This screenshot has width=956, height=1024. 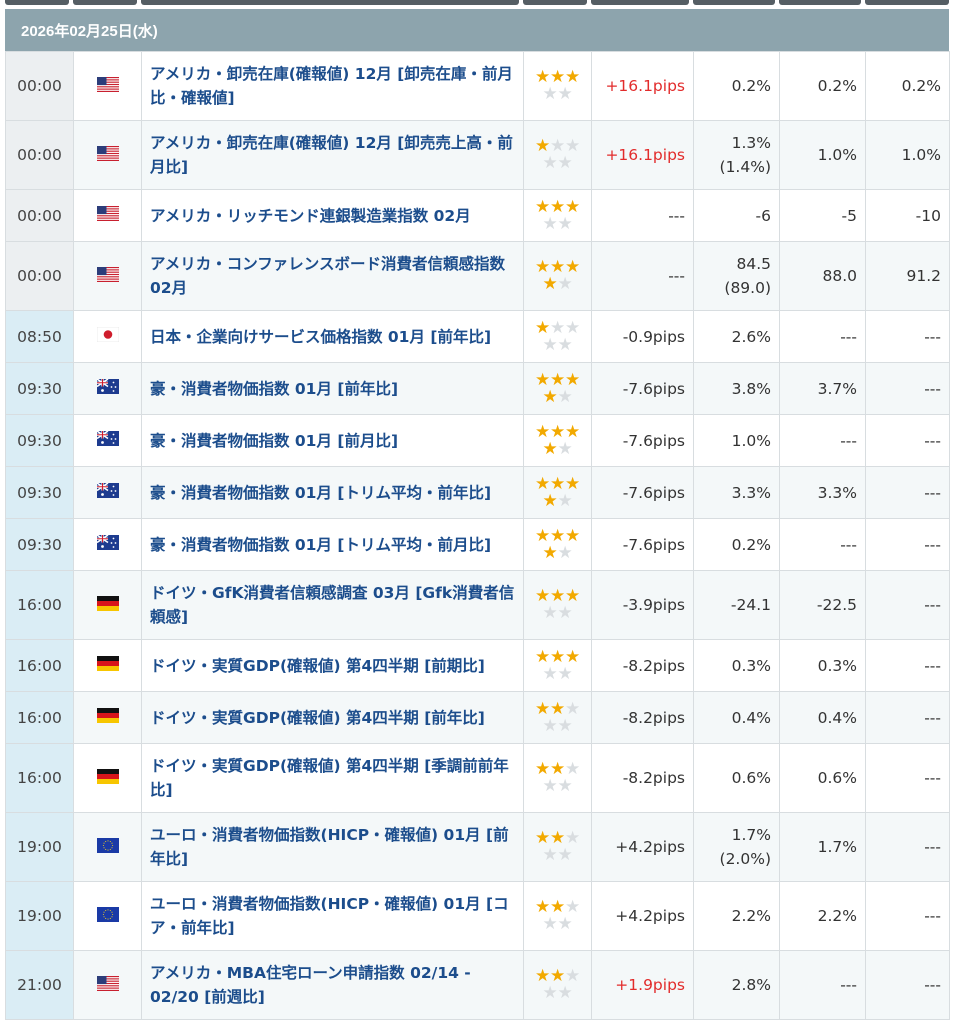 What do you see at coordinates (822, 665) in the screenshot?
I see `forecast-value: 0.3%` at bounding box center [822, 665].